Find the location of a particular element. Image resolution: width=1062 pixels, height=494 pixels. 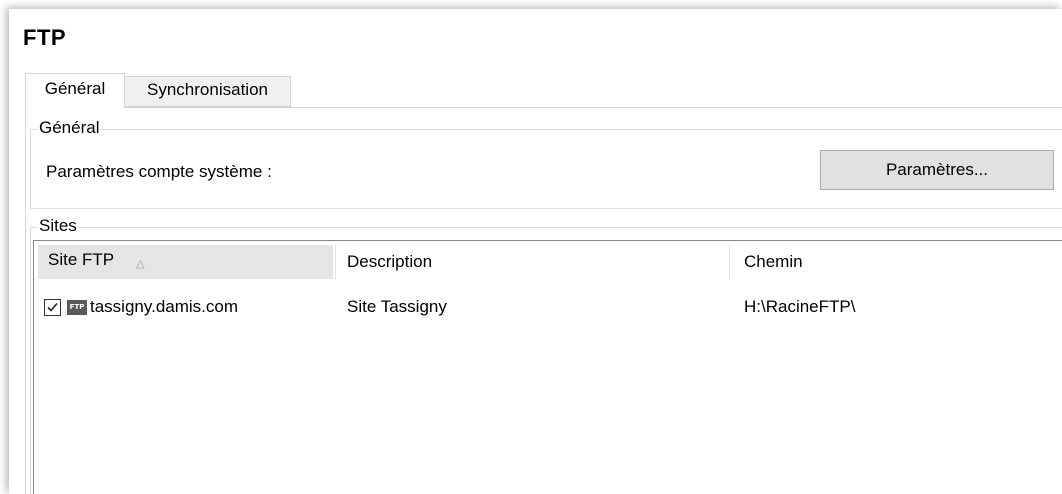

column-header-chemin: Chemin is located at coordinates (898, 262).